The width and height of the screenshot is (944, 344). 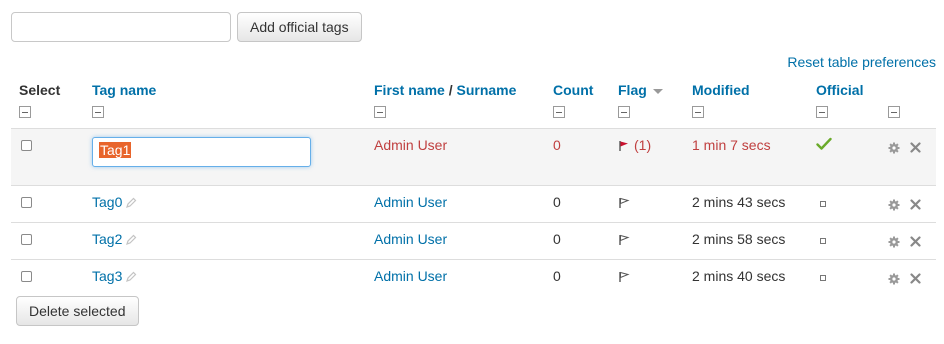 What do you see at coordinates (201, 151) in the screenshot?
I see `tag-name-edit-input: Tag1` at bounding box center [201, 151].